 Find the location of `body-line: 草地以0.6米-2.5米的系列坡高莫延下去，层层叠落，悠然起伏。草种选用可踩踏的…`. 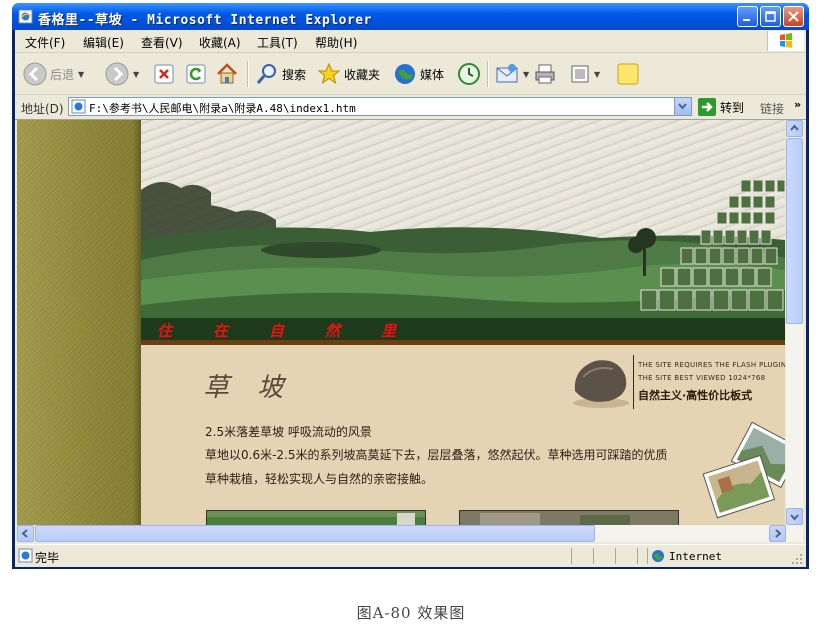

body-line: 草地以0.6米-2.5米的系列坡高莫延下去，层层叠落，悠然起伏。草种选用可踩踏的… is located at coordinates (436, 455).